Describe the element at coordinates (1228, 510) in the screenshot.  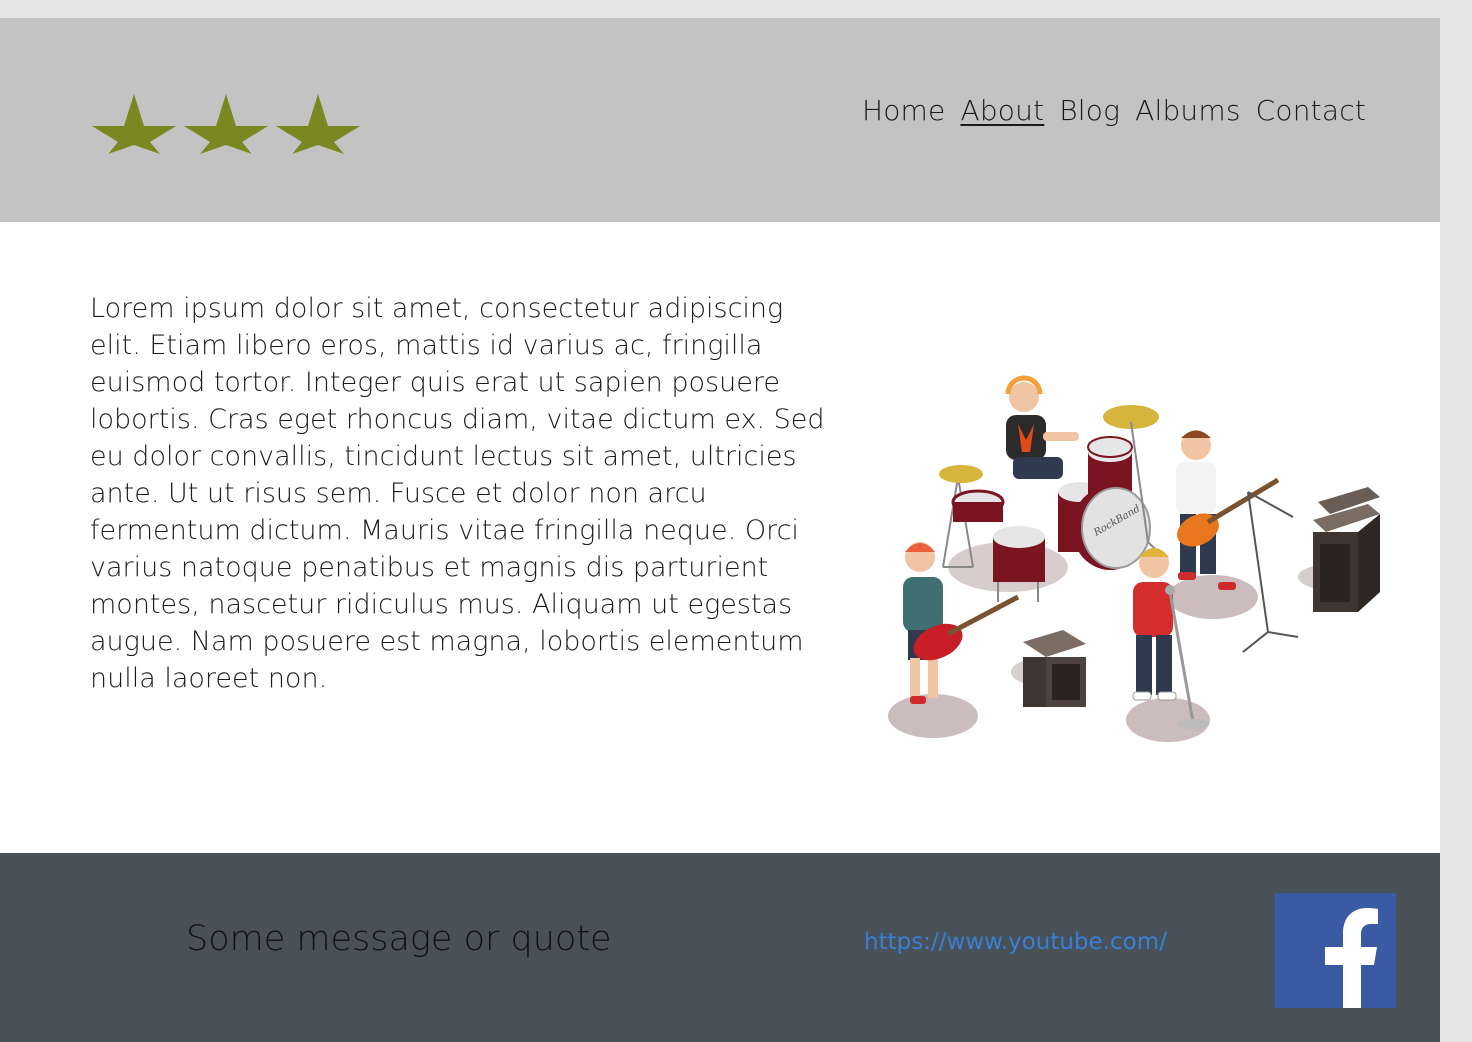
I see `guitarist-right` at that location.